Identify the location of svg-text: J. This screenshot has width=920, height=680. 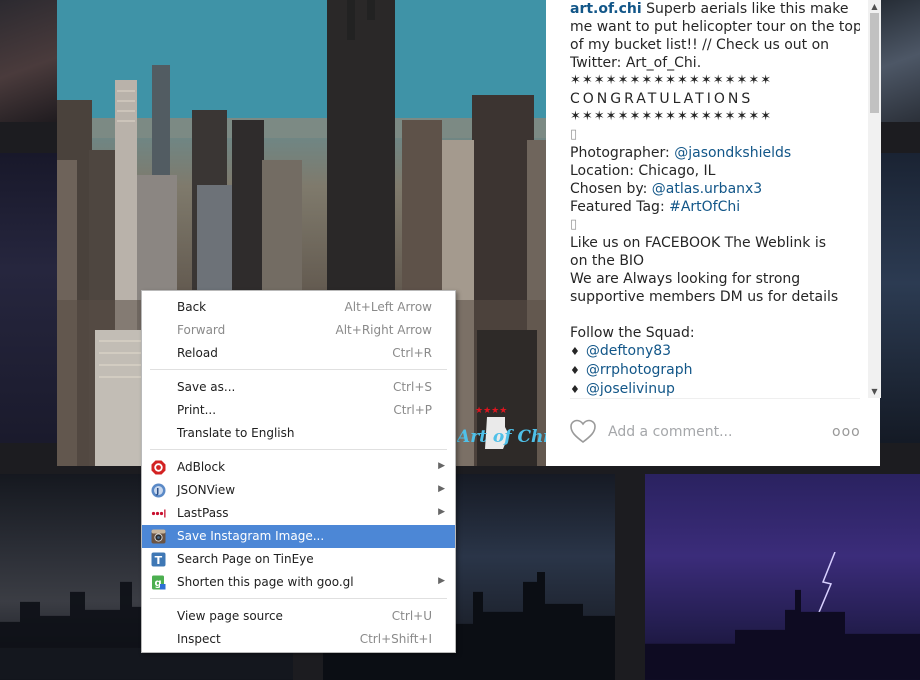
(157, 491).